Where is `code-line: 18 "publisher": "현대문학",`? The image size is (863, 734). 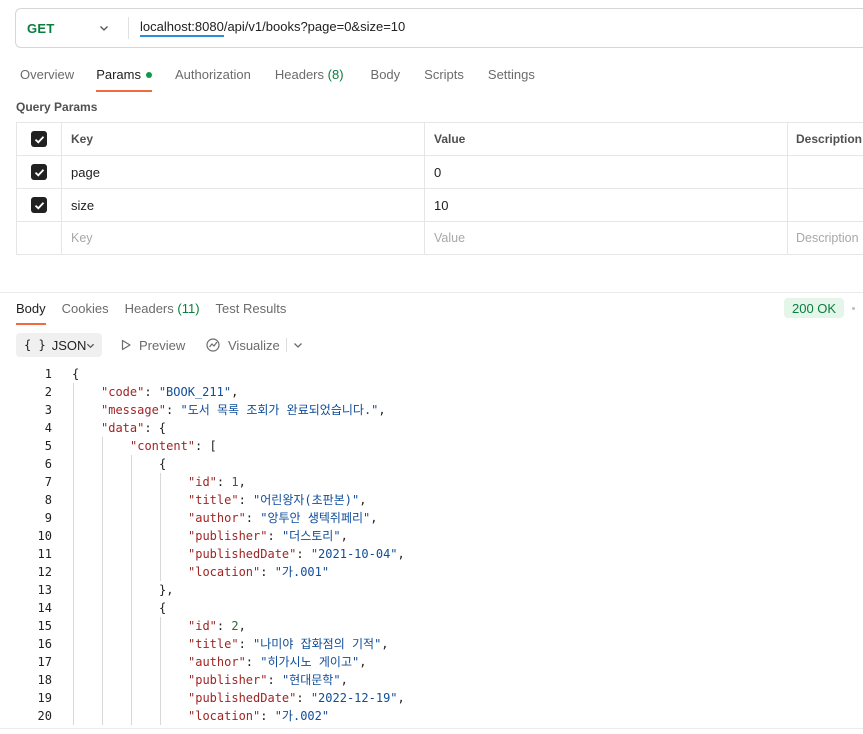 code-line: 18 "publisher": "현대문학", is located at coordinates (431, 680).